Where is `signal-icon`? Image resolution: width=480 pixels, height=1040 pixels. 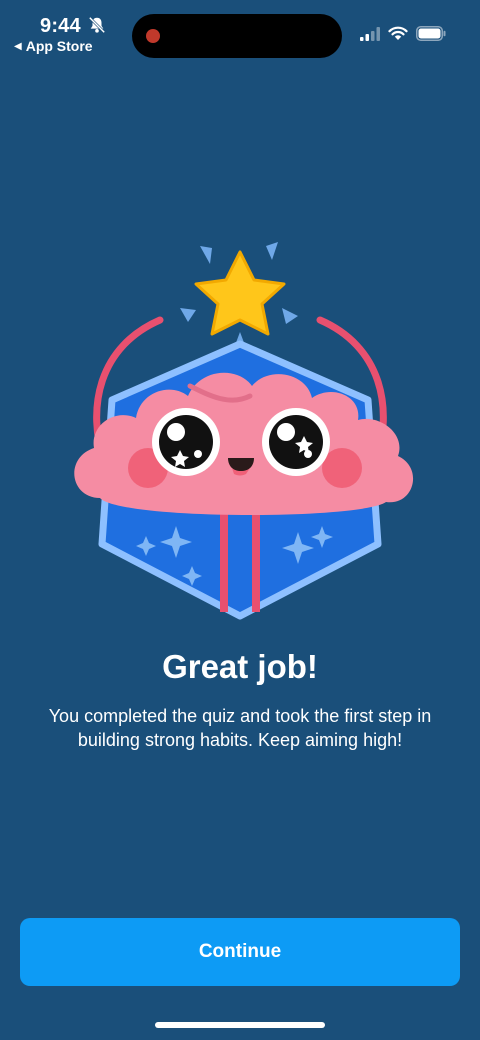 signal-icon is located at coordinates (370, 33).